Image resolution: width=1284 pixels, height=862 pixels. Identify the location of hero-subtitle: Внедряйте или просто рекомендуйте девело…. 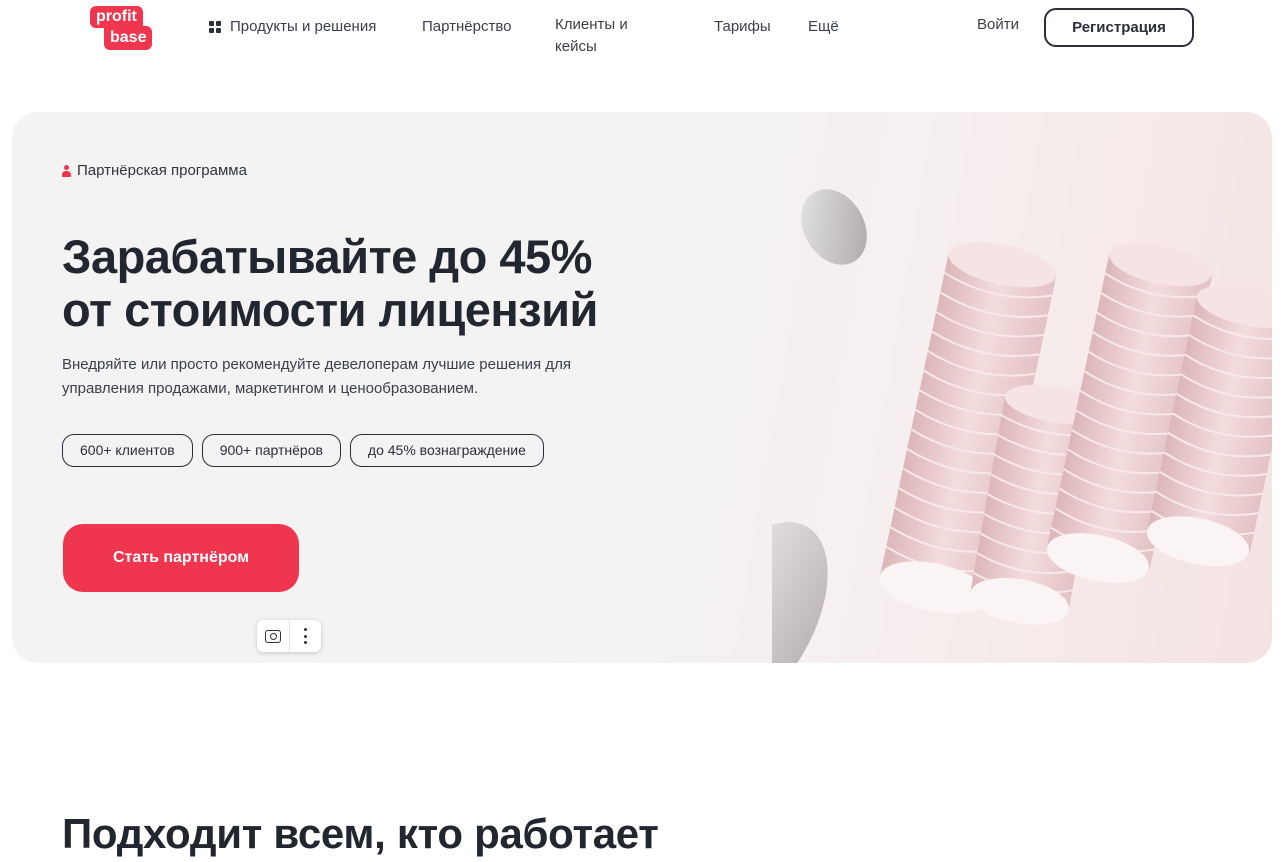
(316, 376).